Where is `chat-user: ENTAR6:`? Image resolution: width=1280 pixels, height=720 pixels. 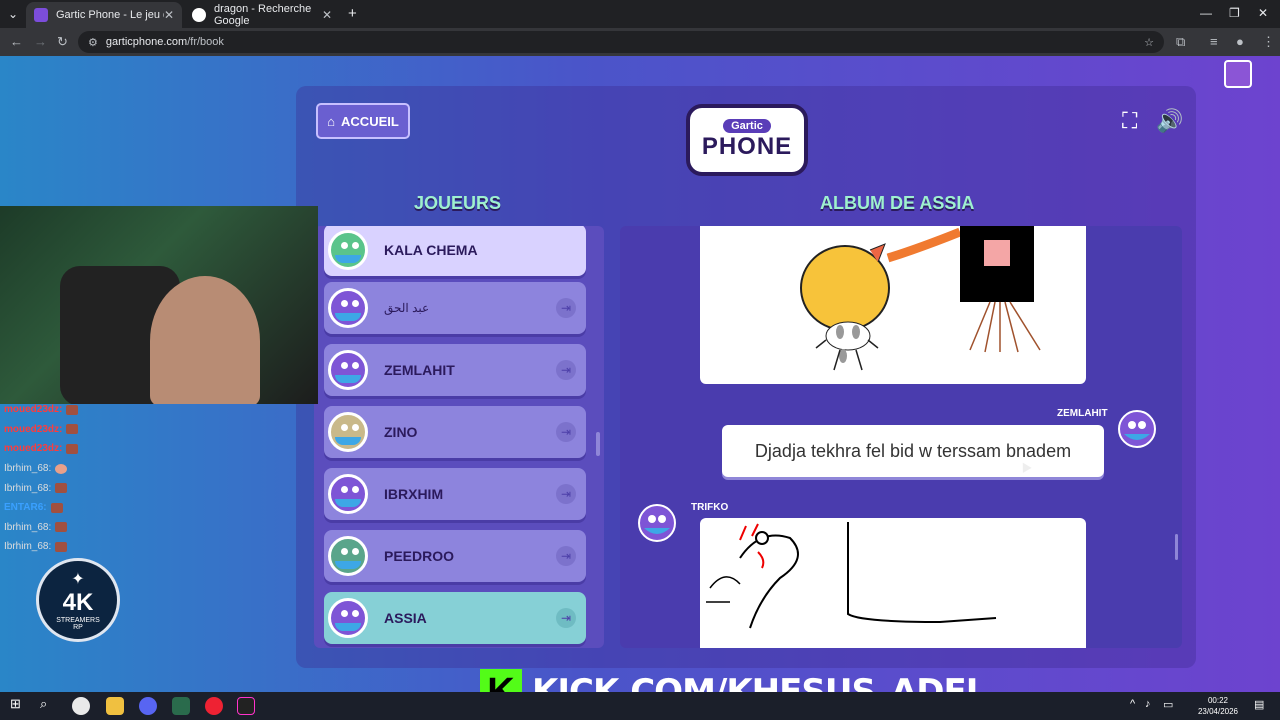
chat-user: ENTAR6: is located at coordinates (25, 508).